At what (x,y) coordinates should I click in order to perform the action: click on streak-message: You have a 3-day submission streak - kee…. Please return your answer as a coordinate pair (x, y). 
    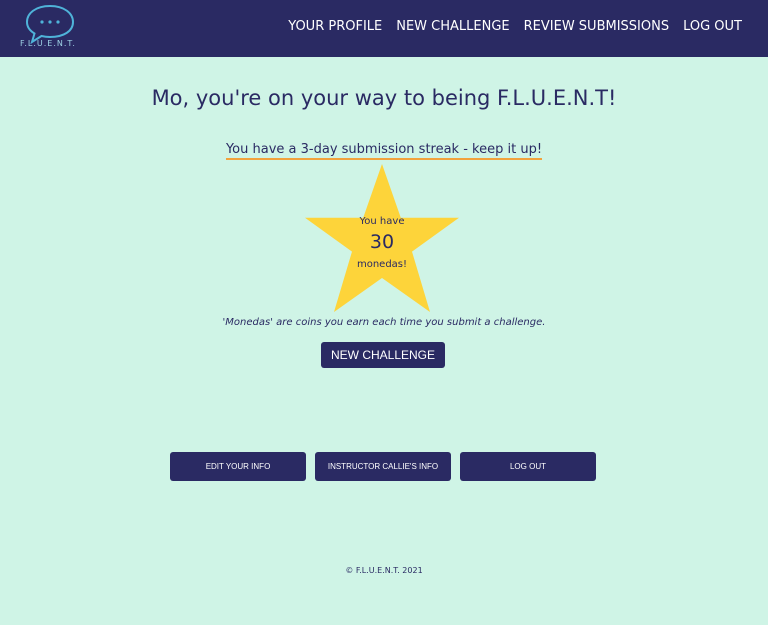
    Looking at the image, I should click on (384, 151).